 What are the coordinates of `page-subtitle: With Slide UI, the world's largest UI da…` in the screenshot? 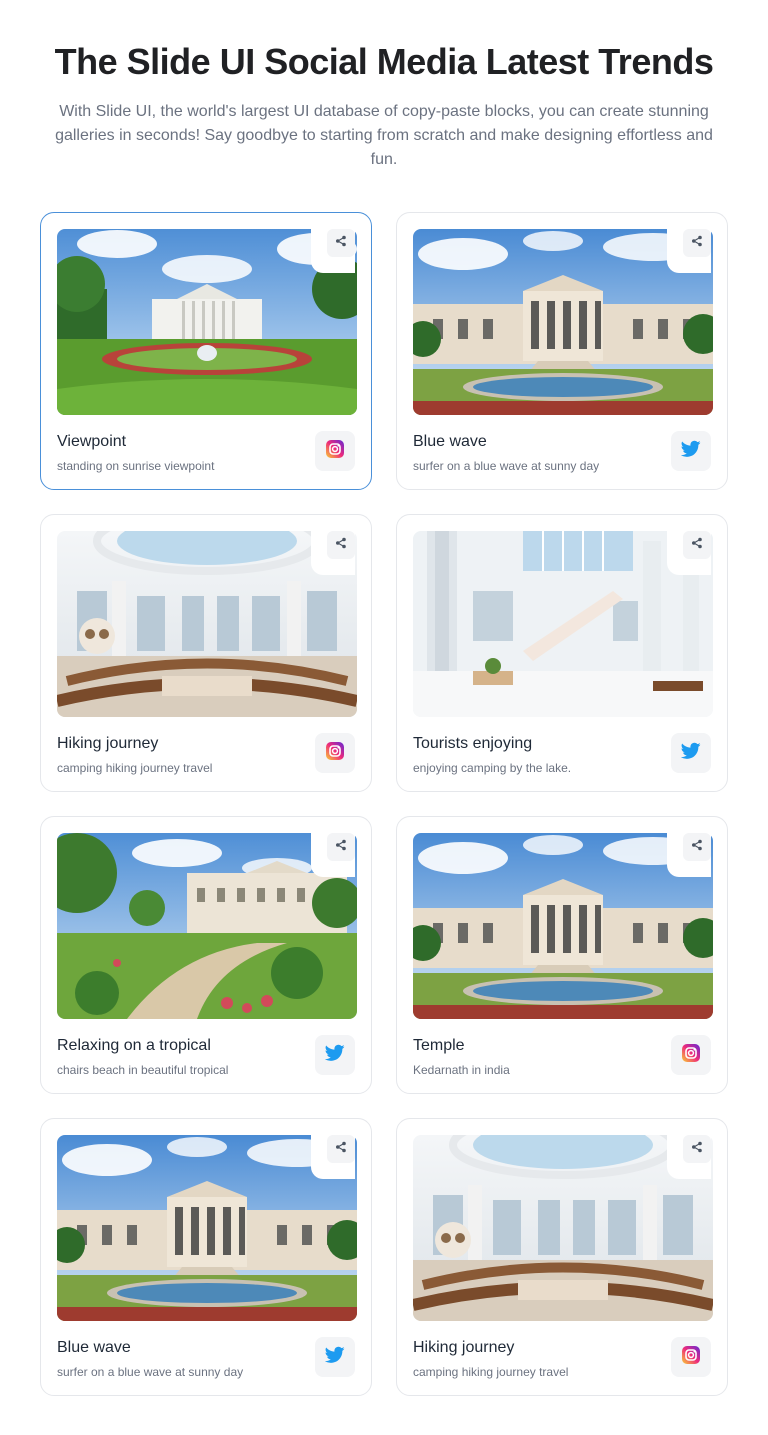 It's located at (384, 135).